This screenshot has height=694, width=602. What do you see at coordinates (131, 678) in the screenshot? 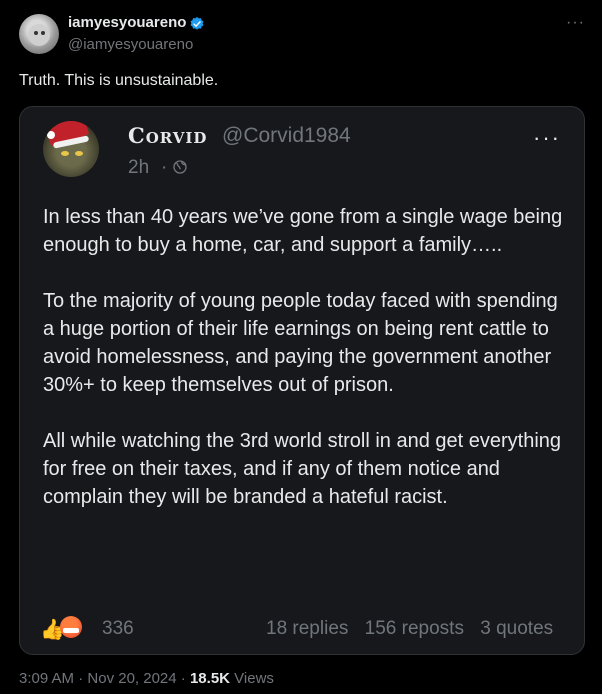
I see `post-date: Nov 20, 2024` at bounding box center [131, 678].